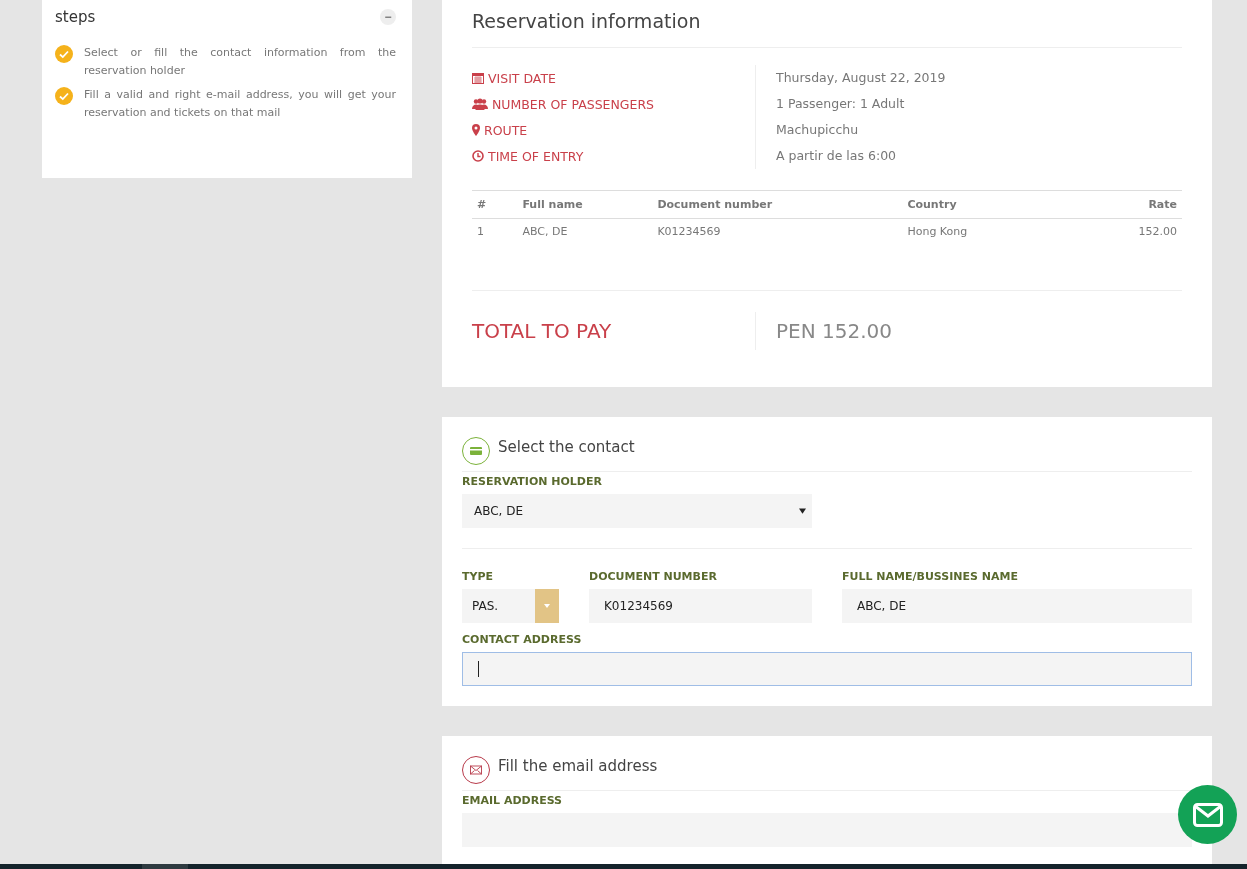 Image resolution: width=1247 pixels, height=869 pixels. What do you see at coordinates (578, 766) in the screenshot?
I see `section-title: Fill the email address` at bounding box center [578, 766].